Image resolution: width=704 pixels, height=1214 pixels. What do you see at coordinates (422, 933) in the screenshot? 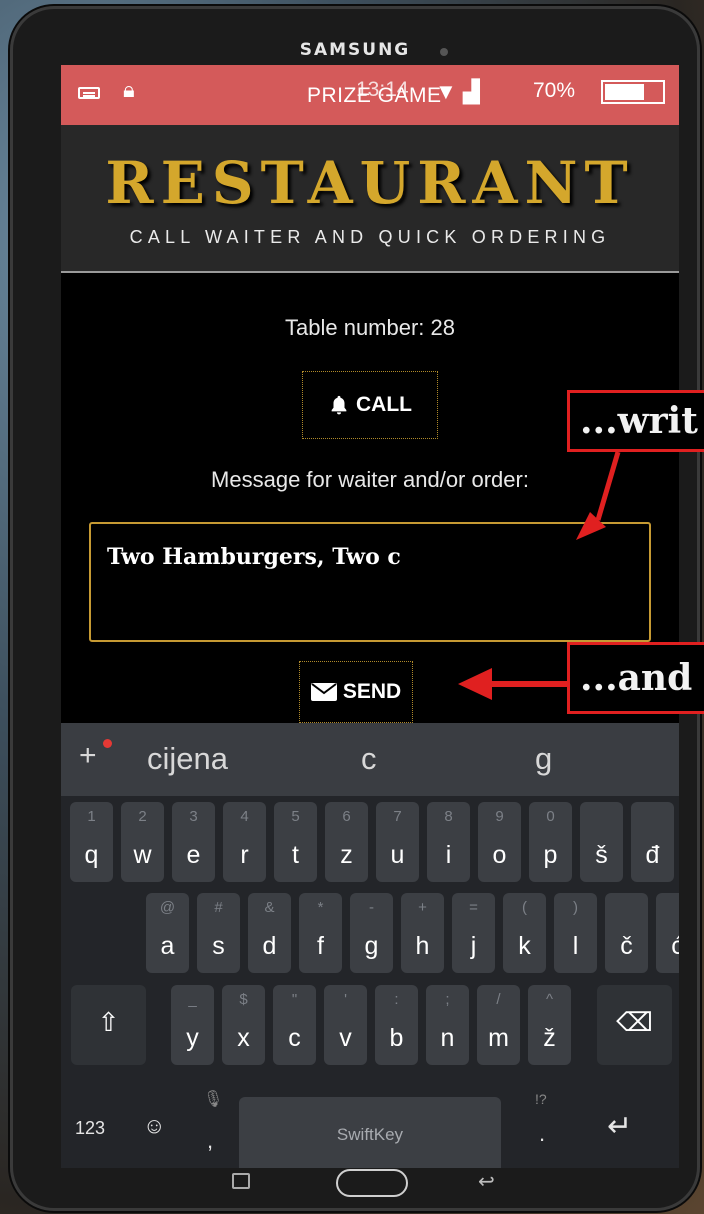
I see `key-h: + h` at bounding box center [422, 933].